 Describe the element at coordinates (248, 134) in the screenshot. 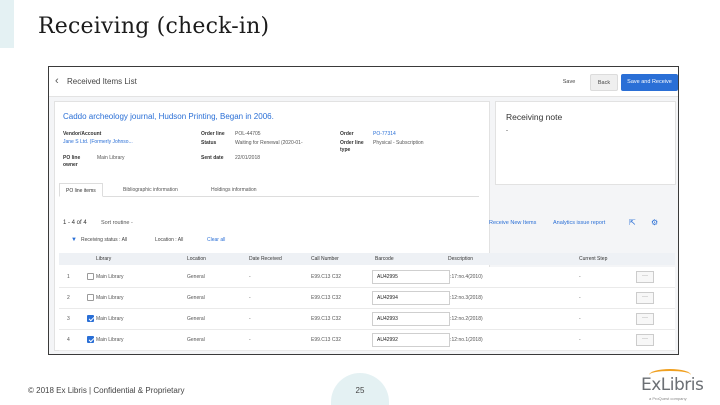

I see `order-line-value: POL-44705` at that location.